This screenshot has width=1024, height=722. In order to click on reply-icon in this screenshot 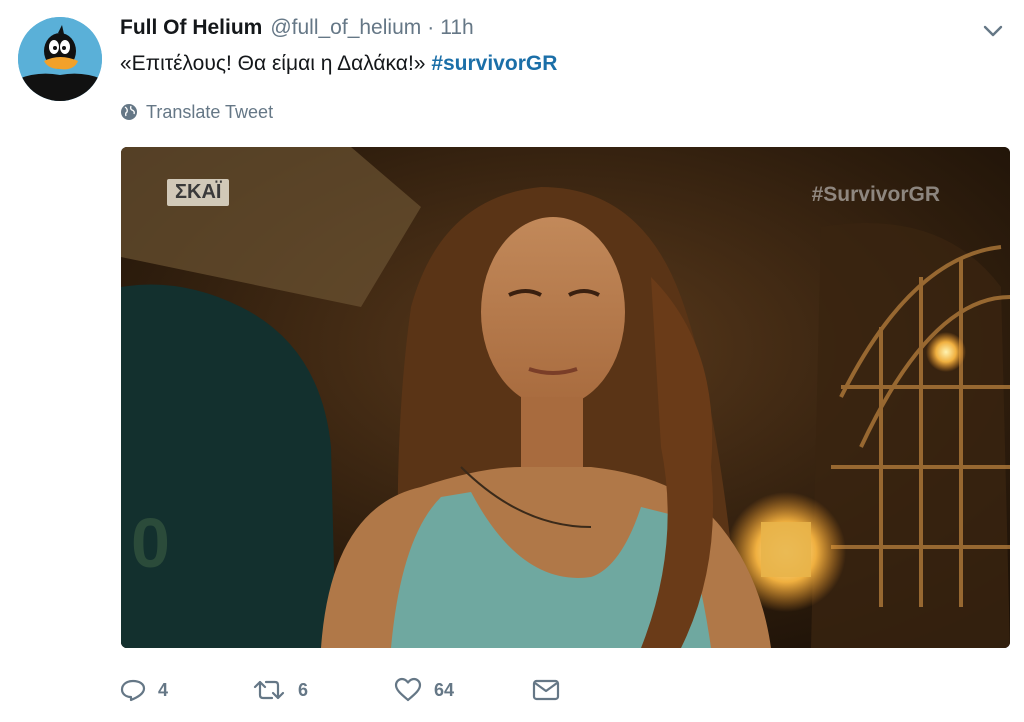, I will do `click(133, 690)`.